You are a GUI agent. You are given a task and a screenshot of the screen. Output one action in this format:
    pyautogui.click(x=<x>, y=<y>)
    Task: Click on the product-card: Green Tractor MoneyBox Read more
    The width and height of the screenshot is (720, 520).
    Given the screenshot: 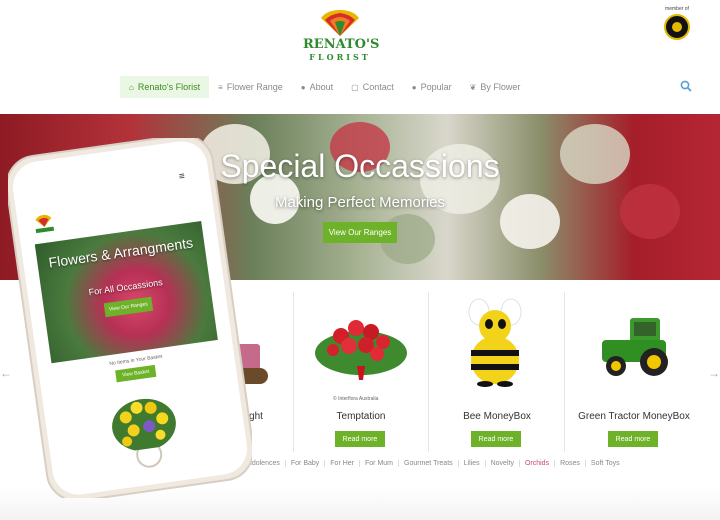 What is the action you would take?
    pyautogui.click(x=634, y=372)
    